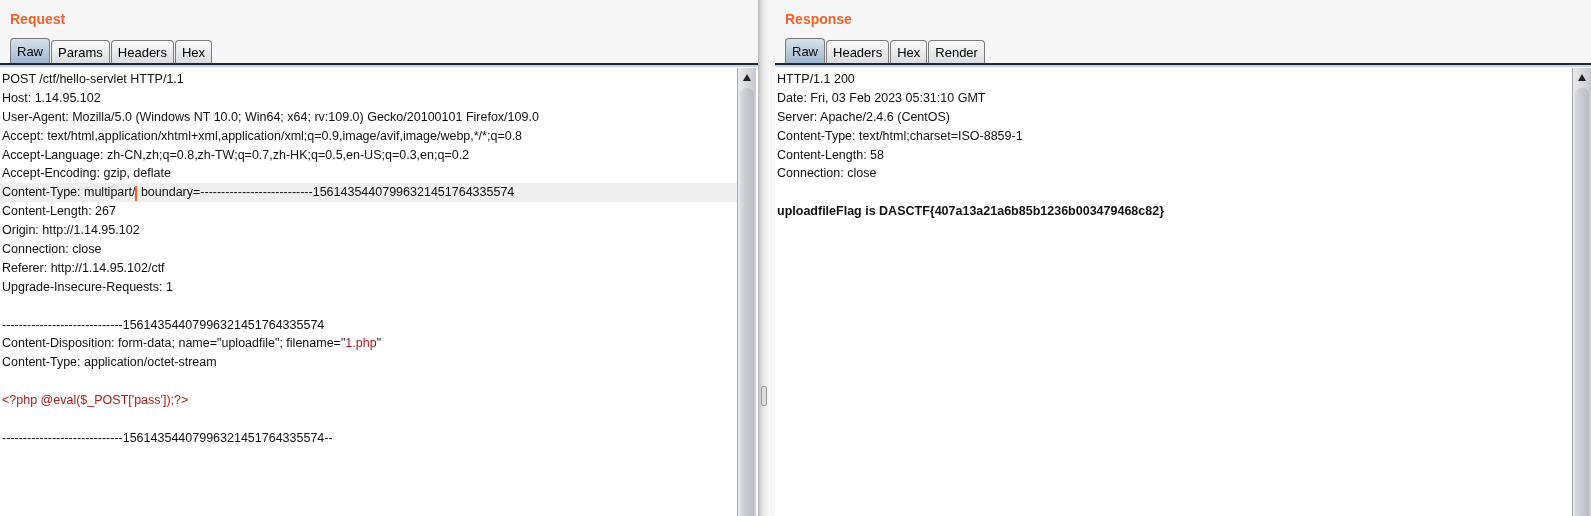  Describe the element at coordinates (167, 437) in the screenshot. I see `code-text: -----------------------------15614354407996321451764335574--` at that location.